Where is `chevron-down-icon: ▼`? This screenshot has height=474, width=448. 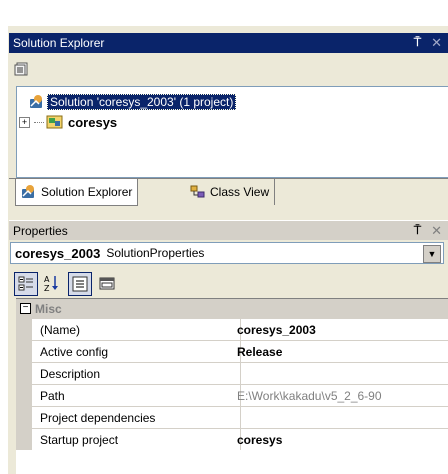 chevron-down-icon: ▼ is located at coordinates (432, 254).